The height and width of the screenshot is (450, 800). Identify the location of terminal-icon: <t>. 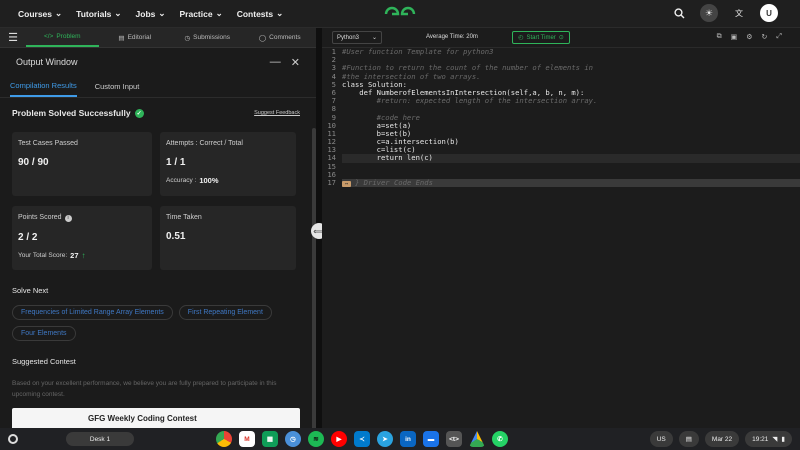
(454, 439).